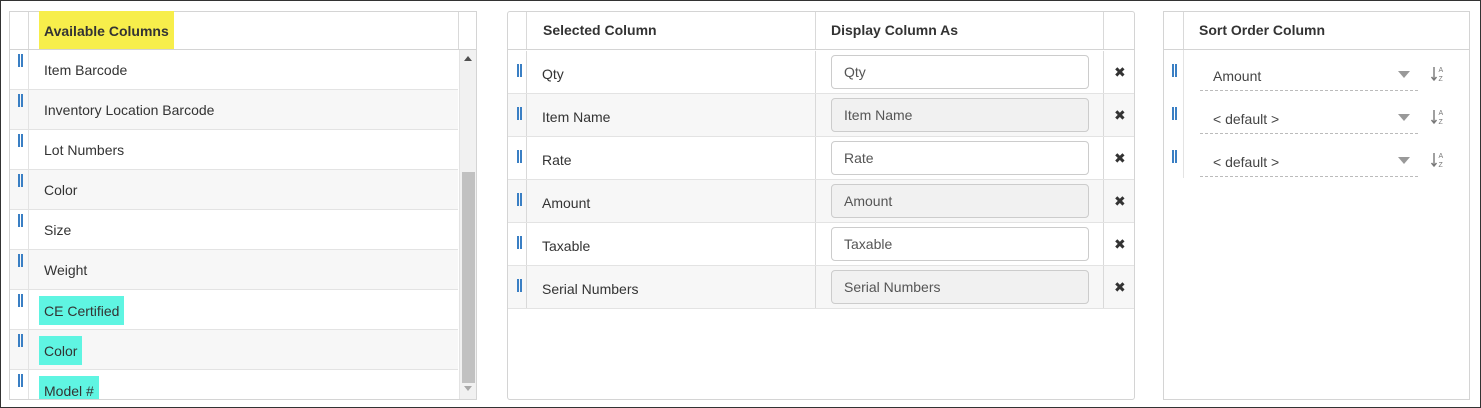 The width and height of the screenshot is (1481, 408). What do you see at coordinates (1309, 77) in the screenshot?
I see `sort-column-select: Amount` at bounding box center [1309, 77].